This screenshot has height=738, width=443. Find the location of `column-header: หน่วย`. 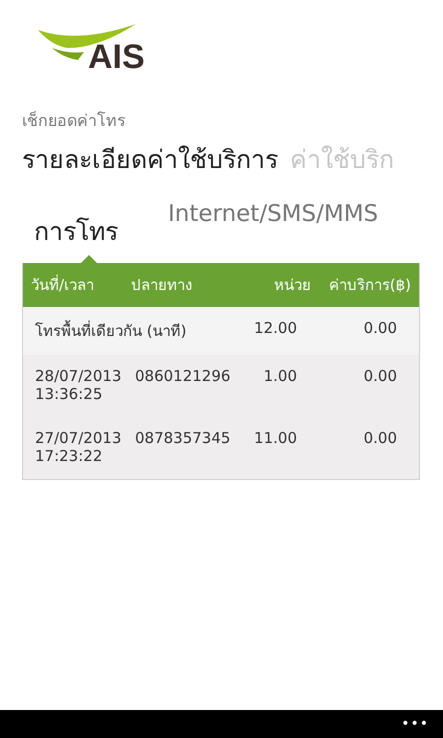

column-header: หน่วย is located at coordinates (292, 285).